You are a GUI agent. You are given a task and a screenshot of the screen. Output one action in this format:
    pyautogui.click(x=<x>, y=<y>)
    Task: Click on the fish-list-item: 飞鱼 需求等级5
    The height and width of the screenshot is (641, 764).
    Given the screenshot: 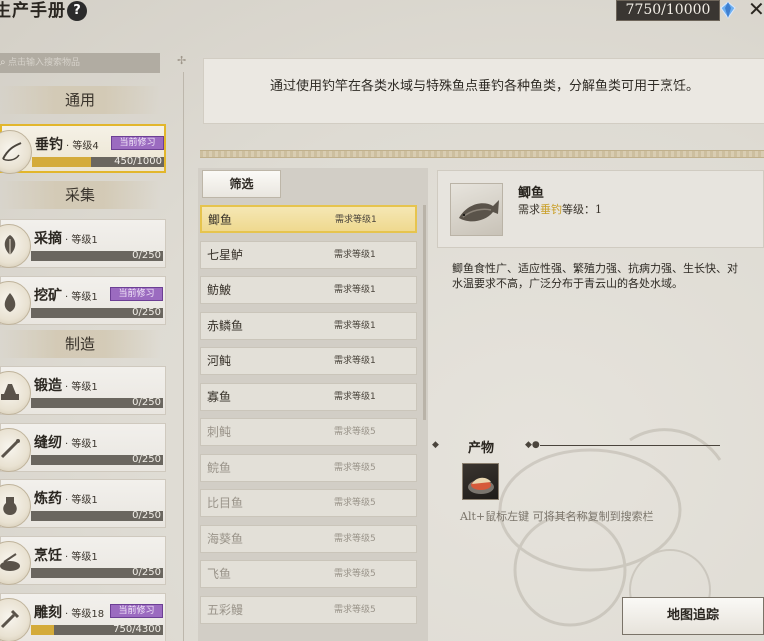 What is the action you would take?
    pyautogui.click(x=308, y=574)
    